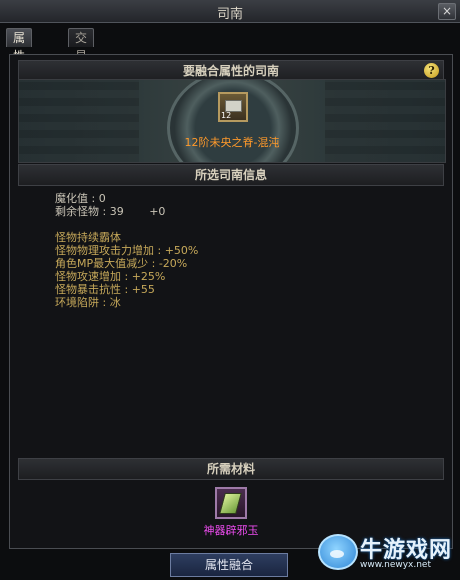 This screenshot has width=460, height=580. What do you see at coordinates (126, 198) in the screenshot?
I see `stat-demonization: 魔化值 : 0` at bounding box center [126, 198].